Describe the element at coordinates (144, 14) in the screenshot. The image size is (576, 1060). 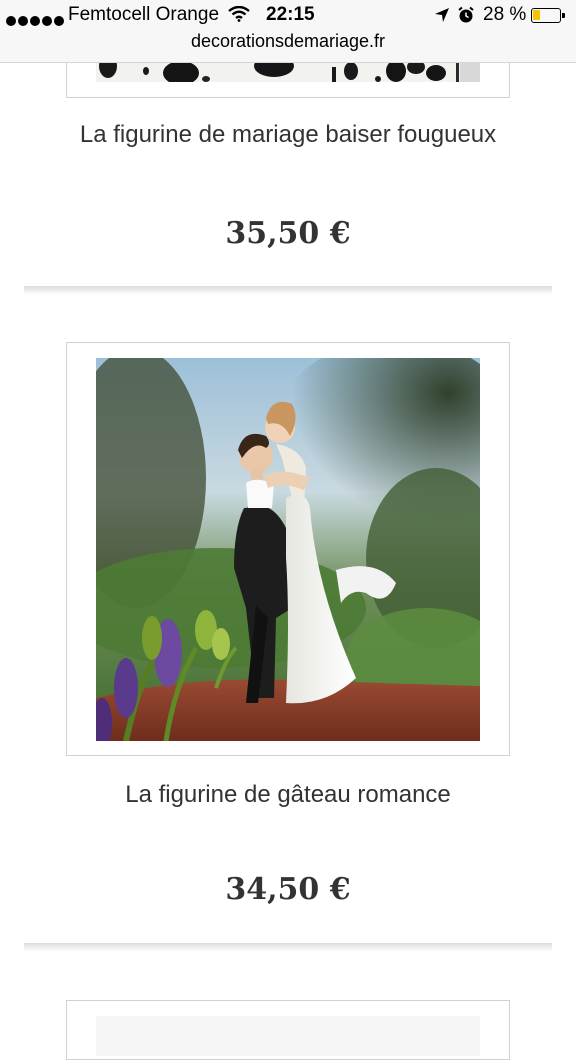
I see `carrier-name: Femtocell Orange` at that location.